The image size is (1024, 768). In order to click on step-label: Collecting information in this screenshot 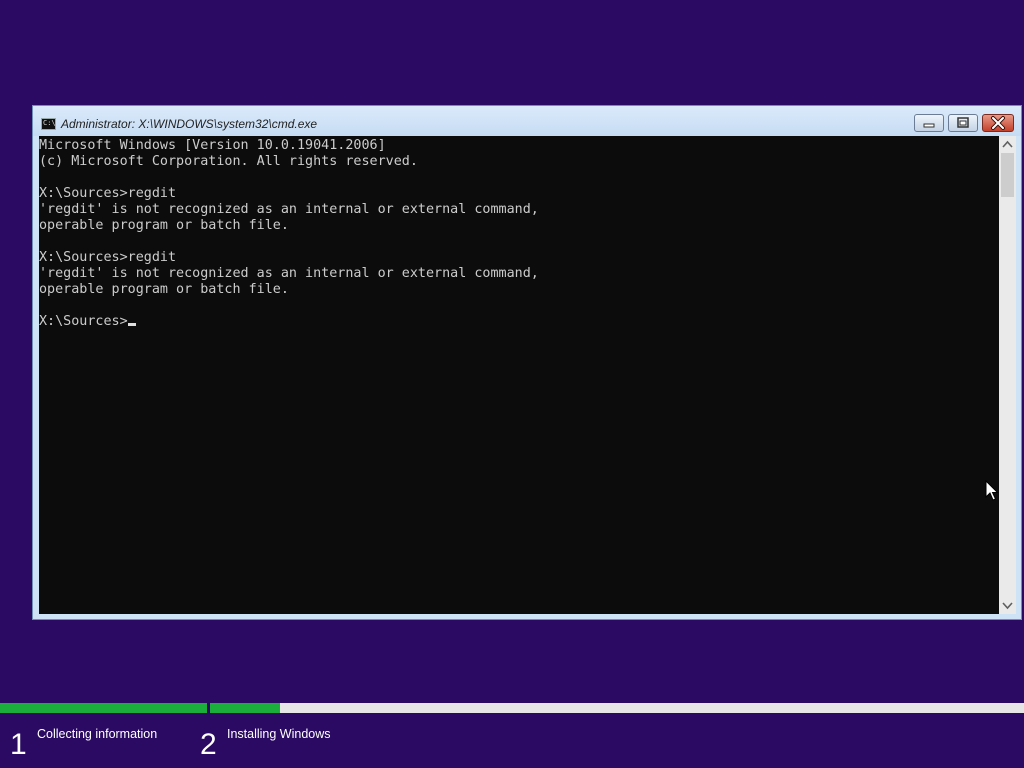, I will do `click(97, 734)`.